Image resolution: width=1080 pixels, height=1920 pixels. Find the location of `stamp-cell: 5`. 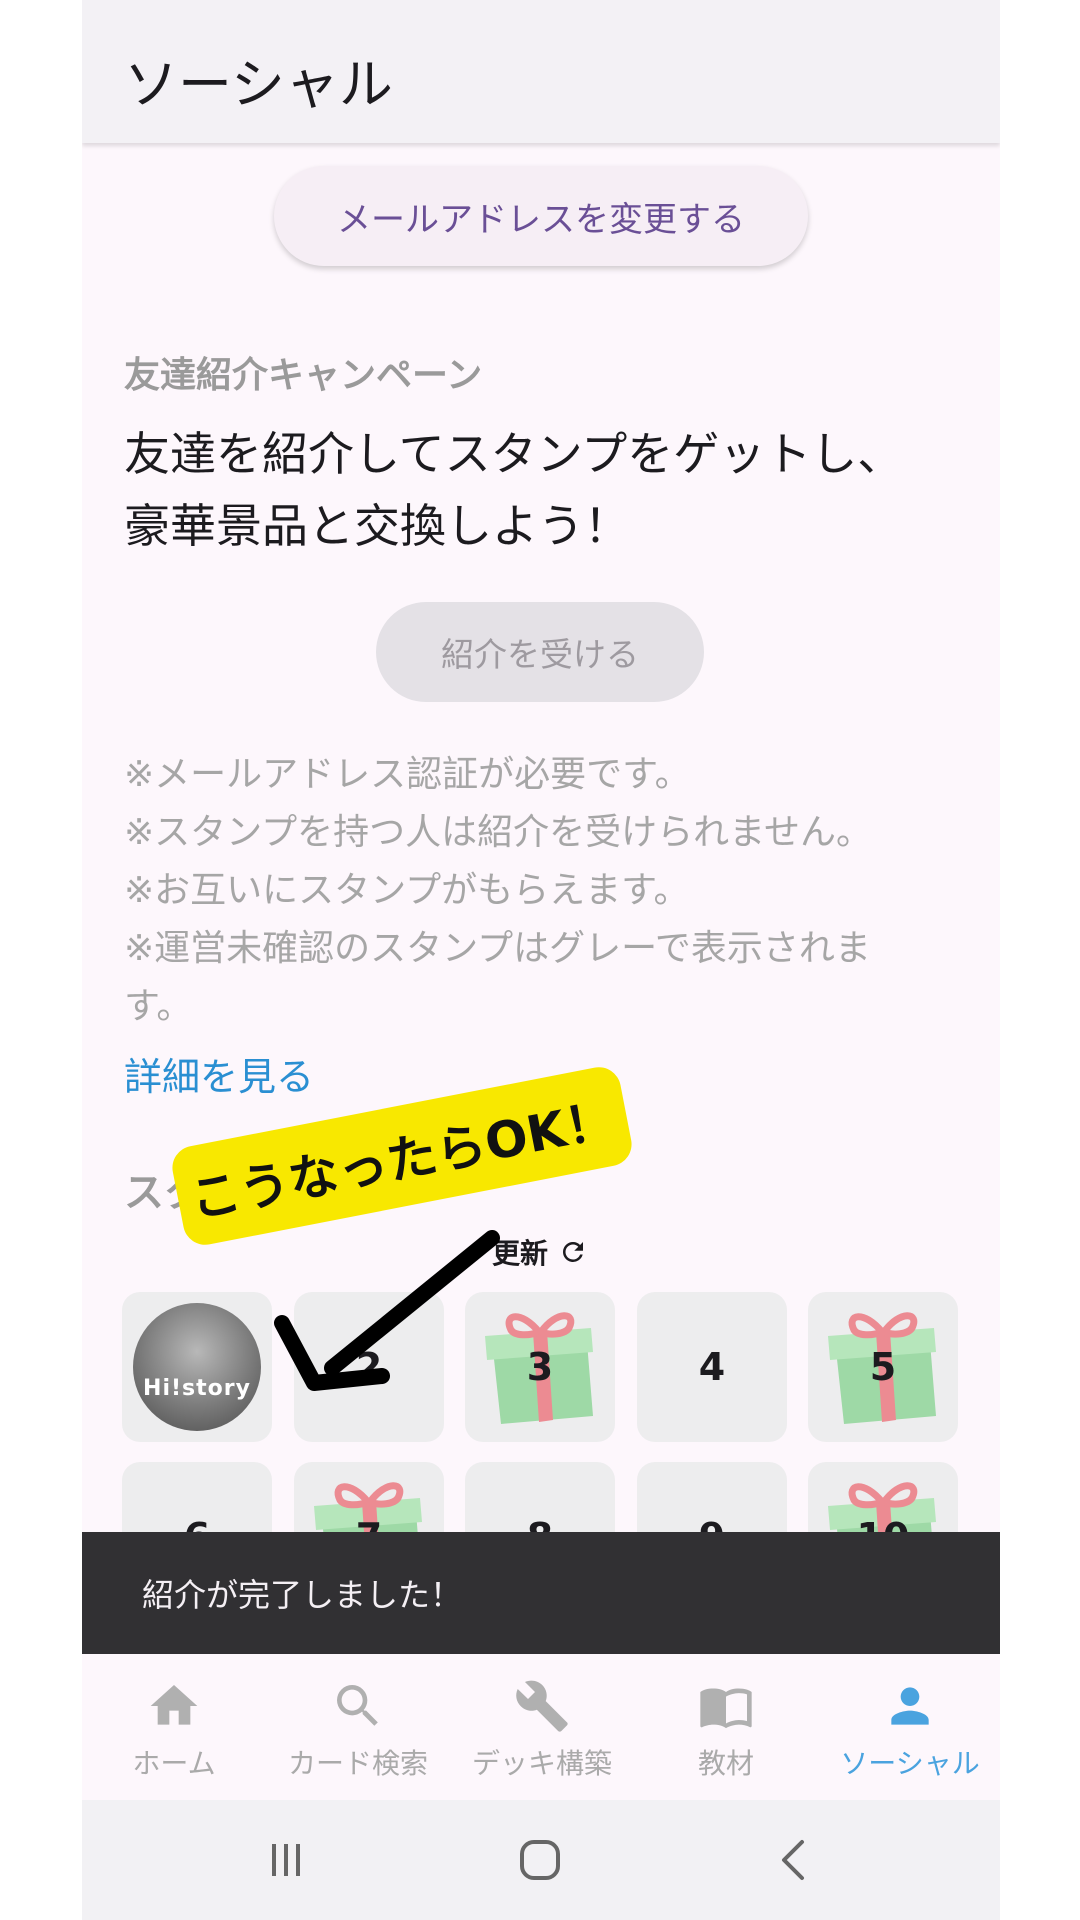

stamp-cell: 5 is located at coordinates (883, 1367).